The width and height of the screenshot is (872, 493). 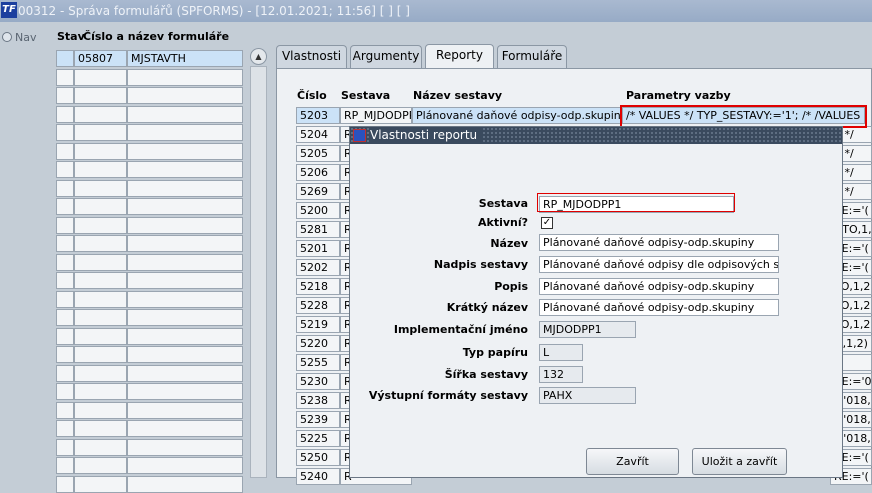 I want to click on vystupni-formaty-field: PAHX, so click(x=587, y=395).